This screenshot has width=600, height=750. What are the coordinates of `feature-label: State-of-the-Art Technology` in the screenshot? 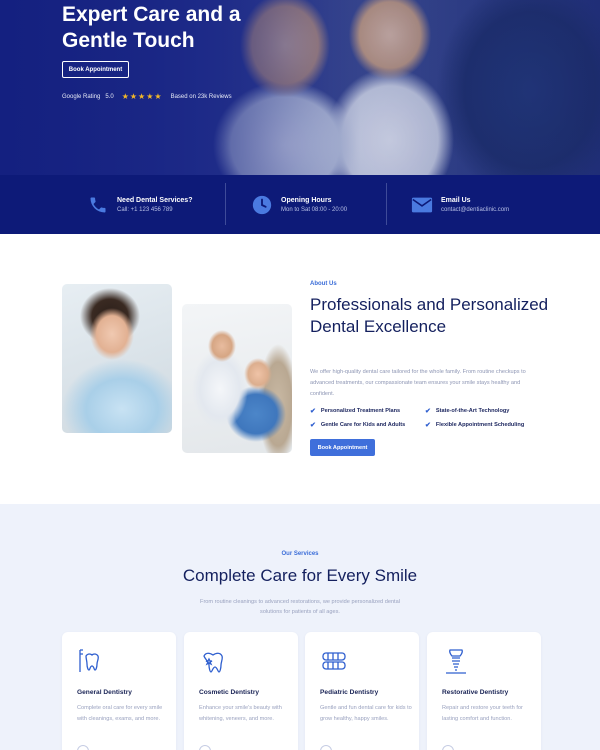 It's located at (472, 411).